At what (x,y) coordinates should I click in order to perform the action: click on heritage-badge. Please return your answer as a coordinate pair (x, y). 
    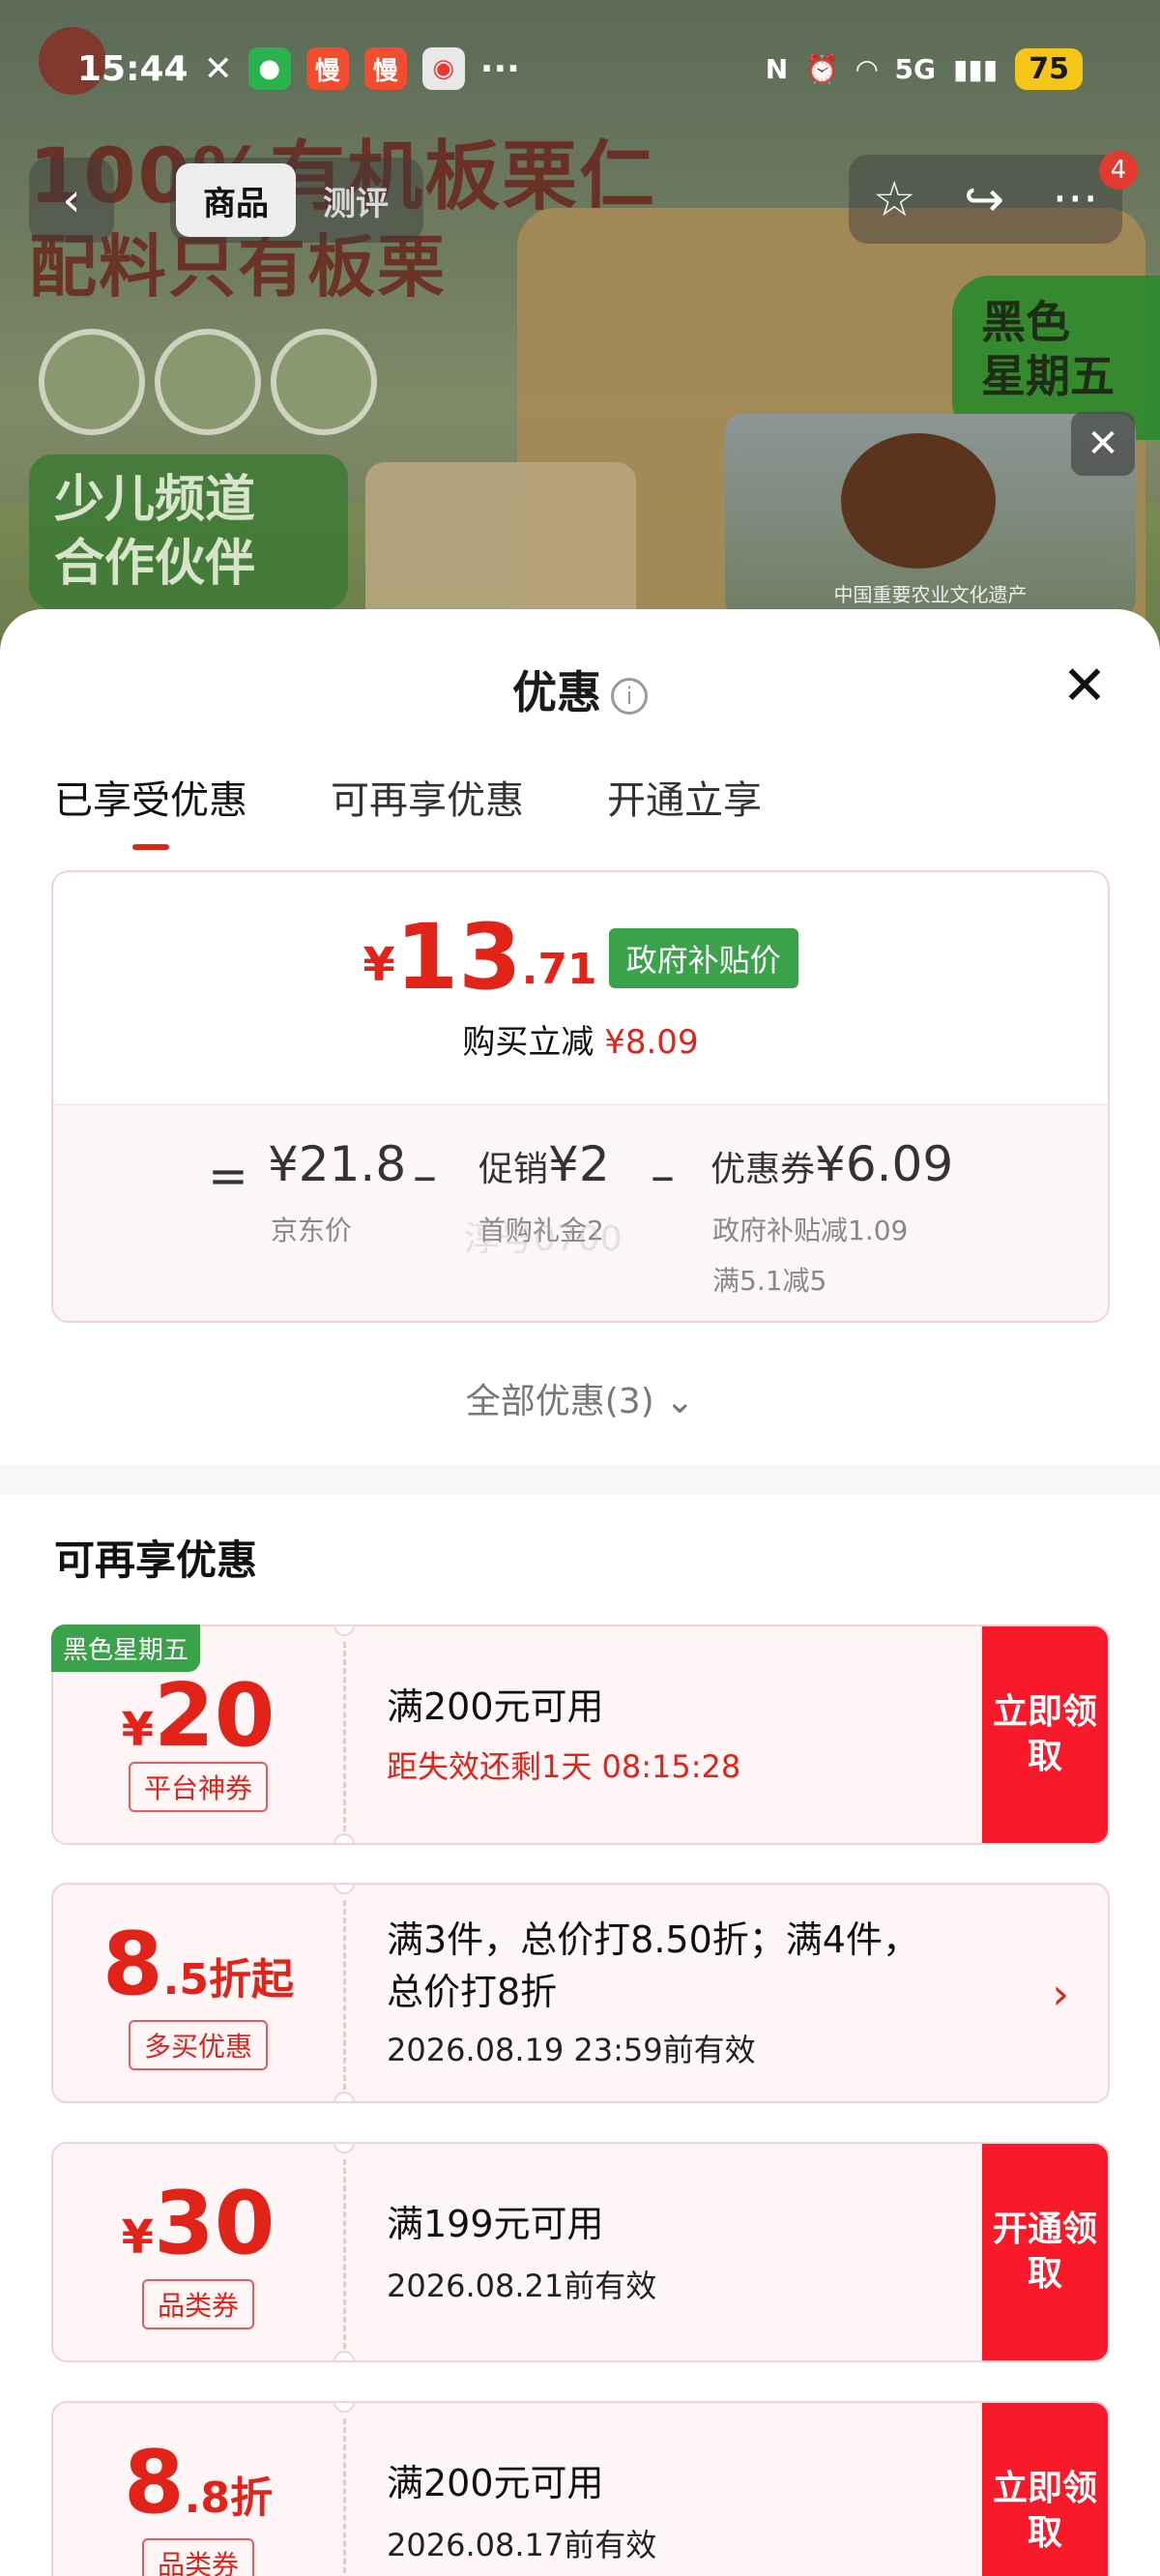
    Looking at the image, I should click on (324, 382).